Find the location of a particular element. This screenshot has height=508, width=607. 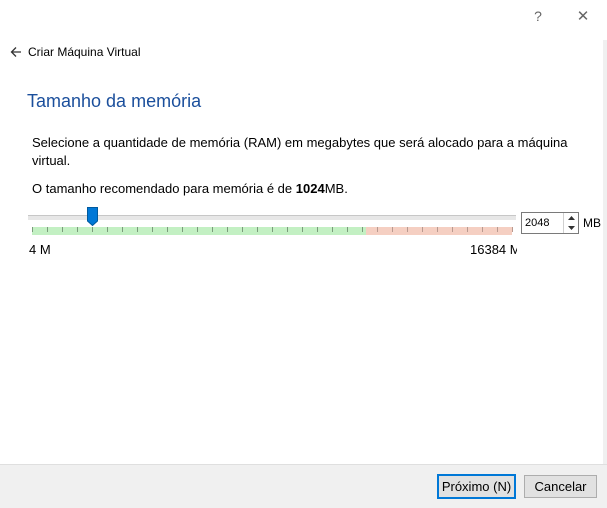

memory-slider is located at coordinates (272, 222).